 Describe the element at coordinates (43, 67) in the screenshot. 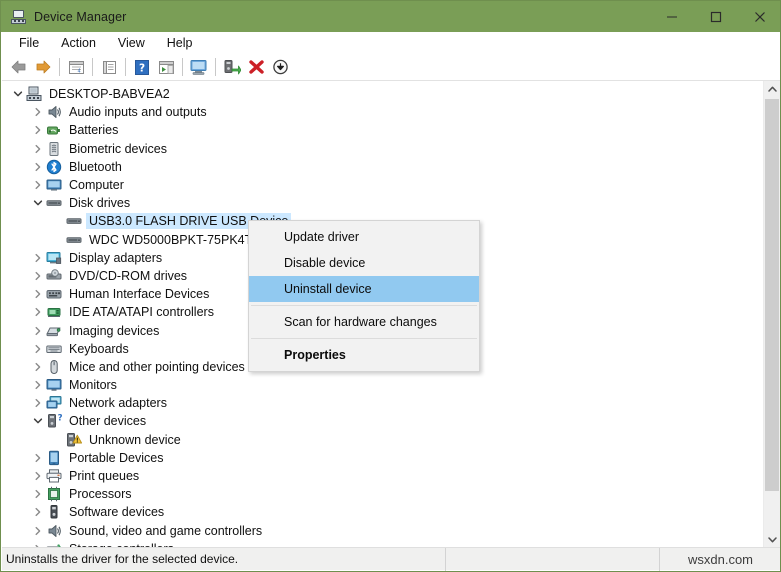

I see `forward-icon` at that location.